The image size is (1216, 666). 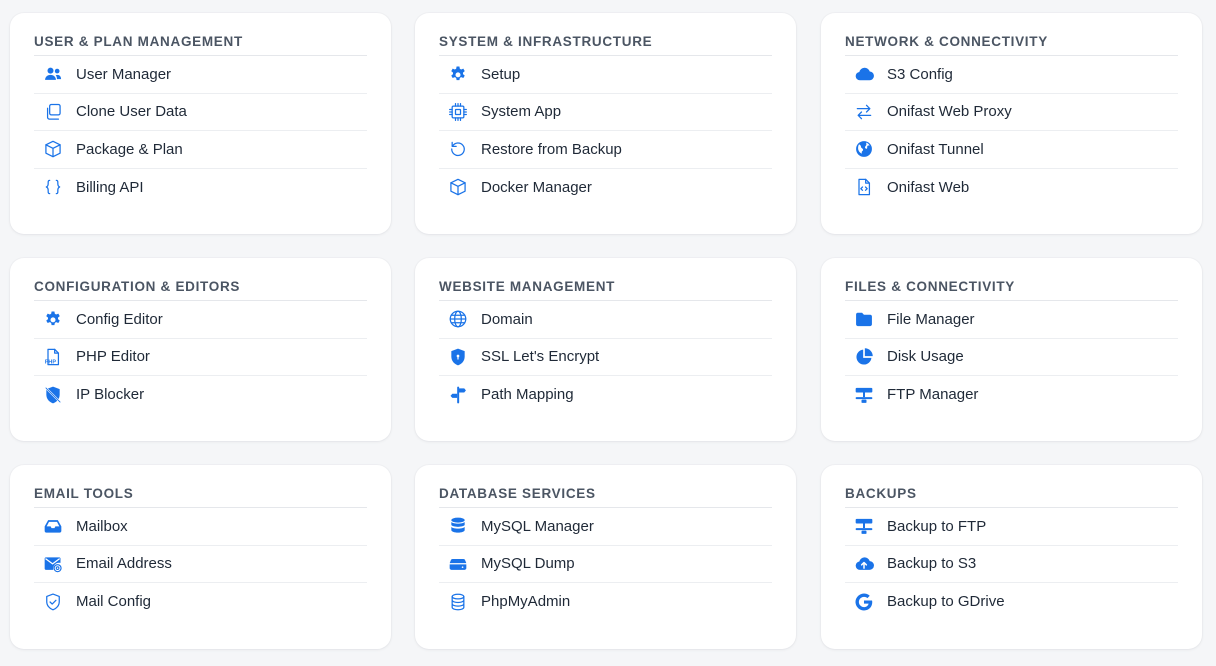 I want to click on tool-link-disk-usage: Disk Usage, so click(x=1011, y=357).